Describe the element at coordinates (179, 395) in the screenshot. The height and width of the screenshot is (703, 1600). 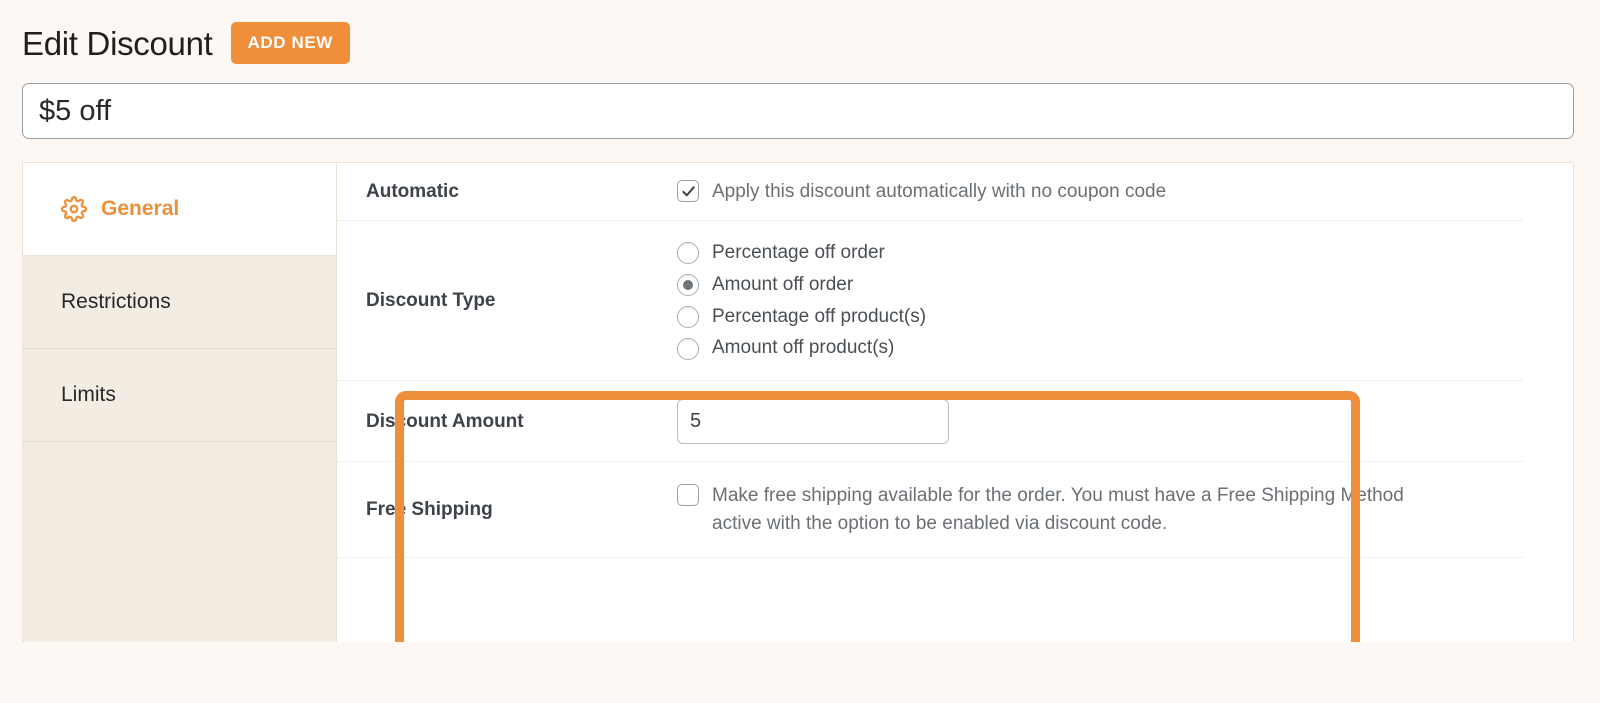
I see `sidebar-item-limits: Limits` at that location.